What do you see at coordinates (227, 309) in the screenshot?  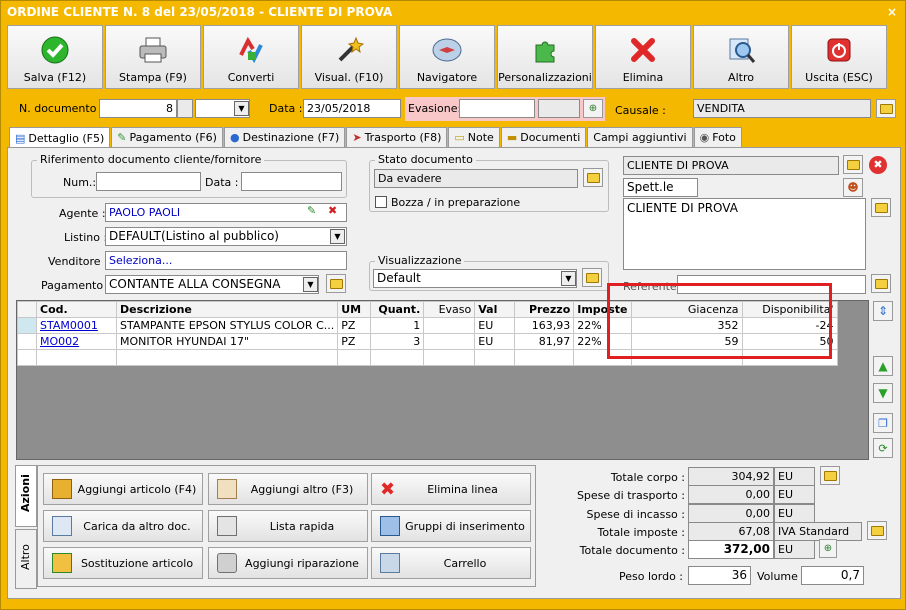 I see `column-header: Descrizione` at bounding box center [227, 309].